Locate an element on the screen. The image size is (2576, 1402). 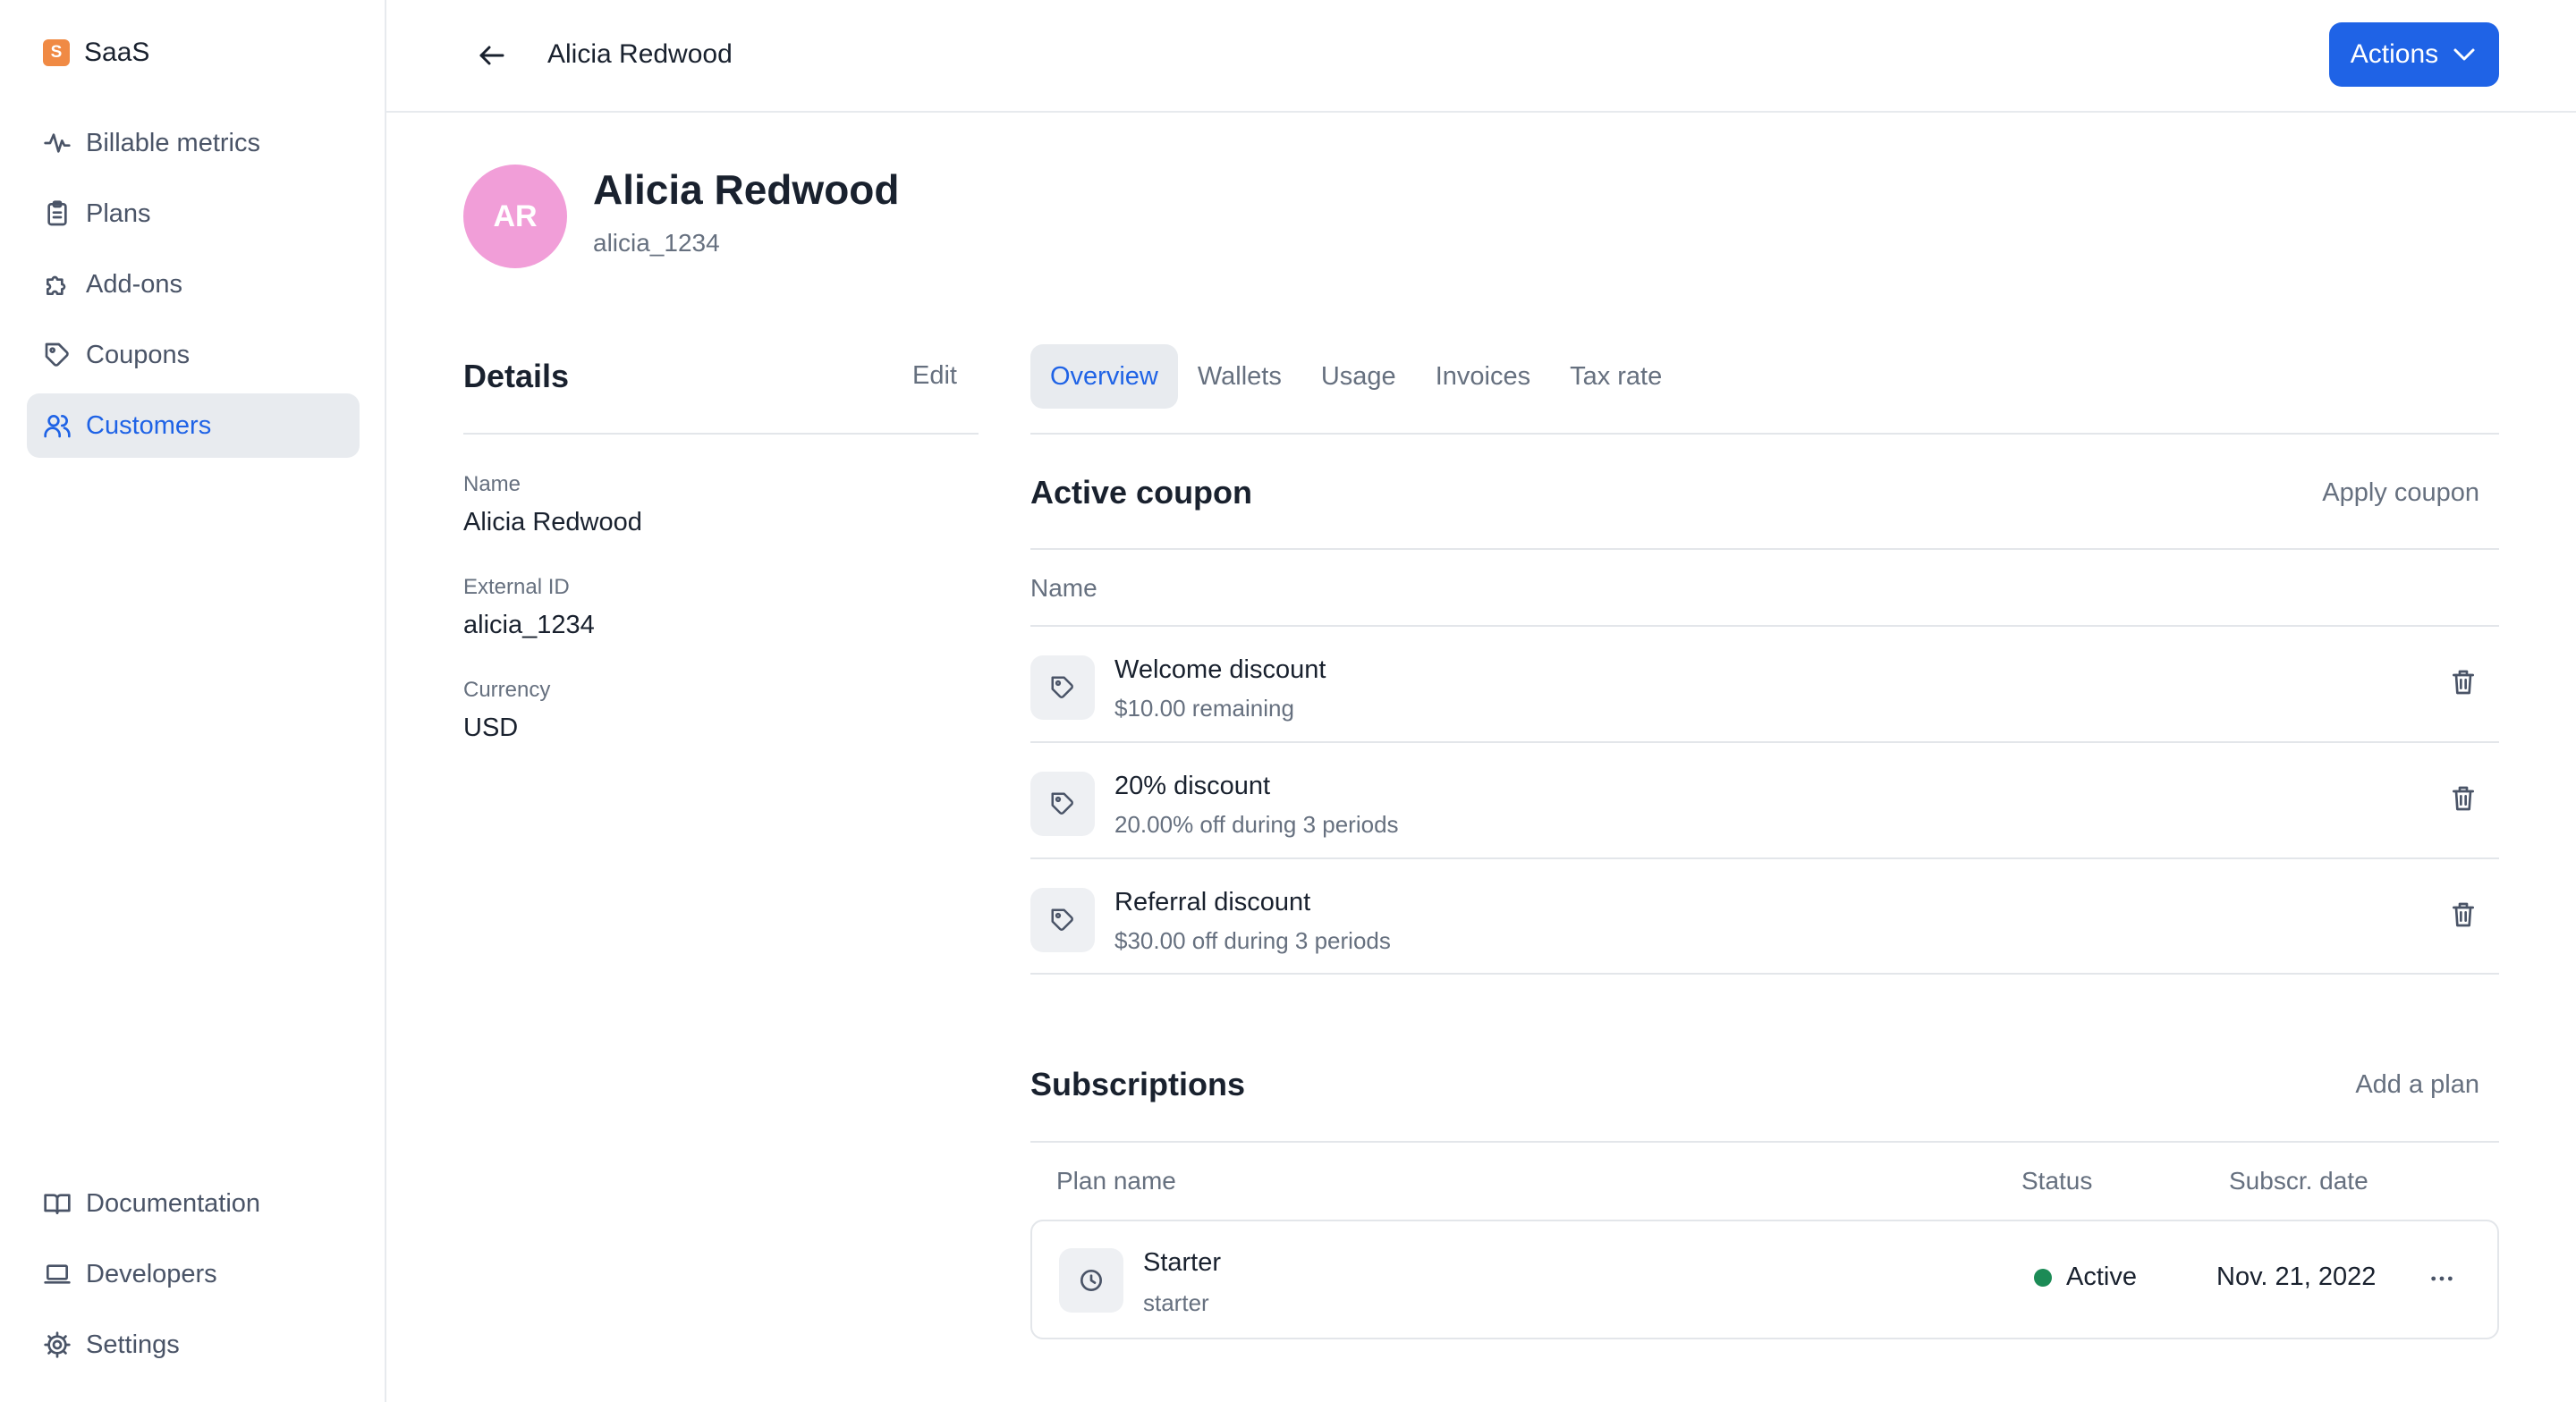
sidebar-item-developers: Developers is located at coordinates (193, 1274).